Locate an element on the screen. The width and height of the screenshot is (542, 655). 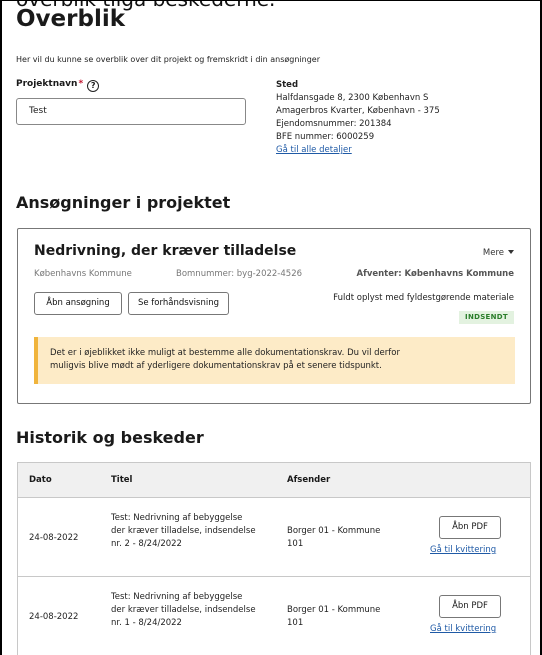
row-title-line-3: nr. 2 - 8/24/2022 is located at coordinates (146, 544).